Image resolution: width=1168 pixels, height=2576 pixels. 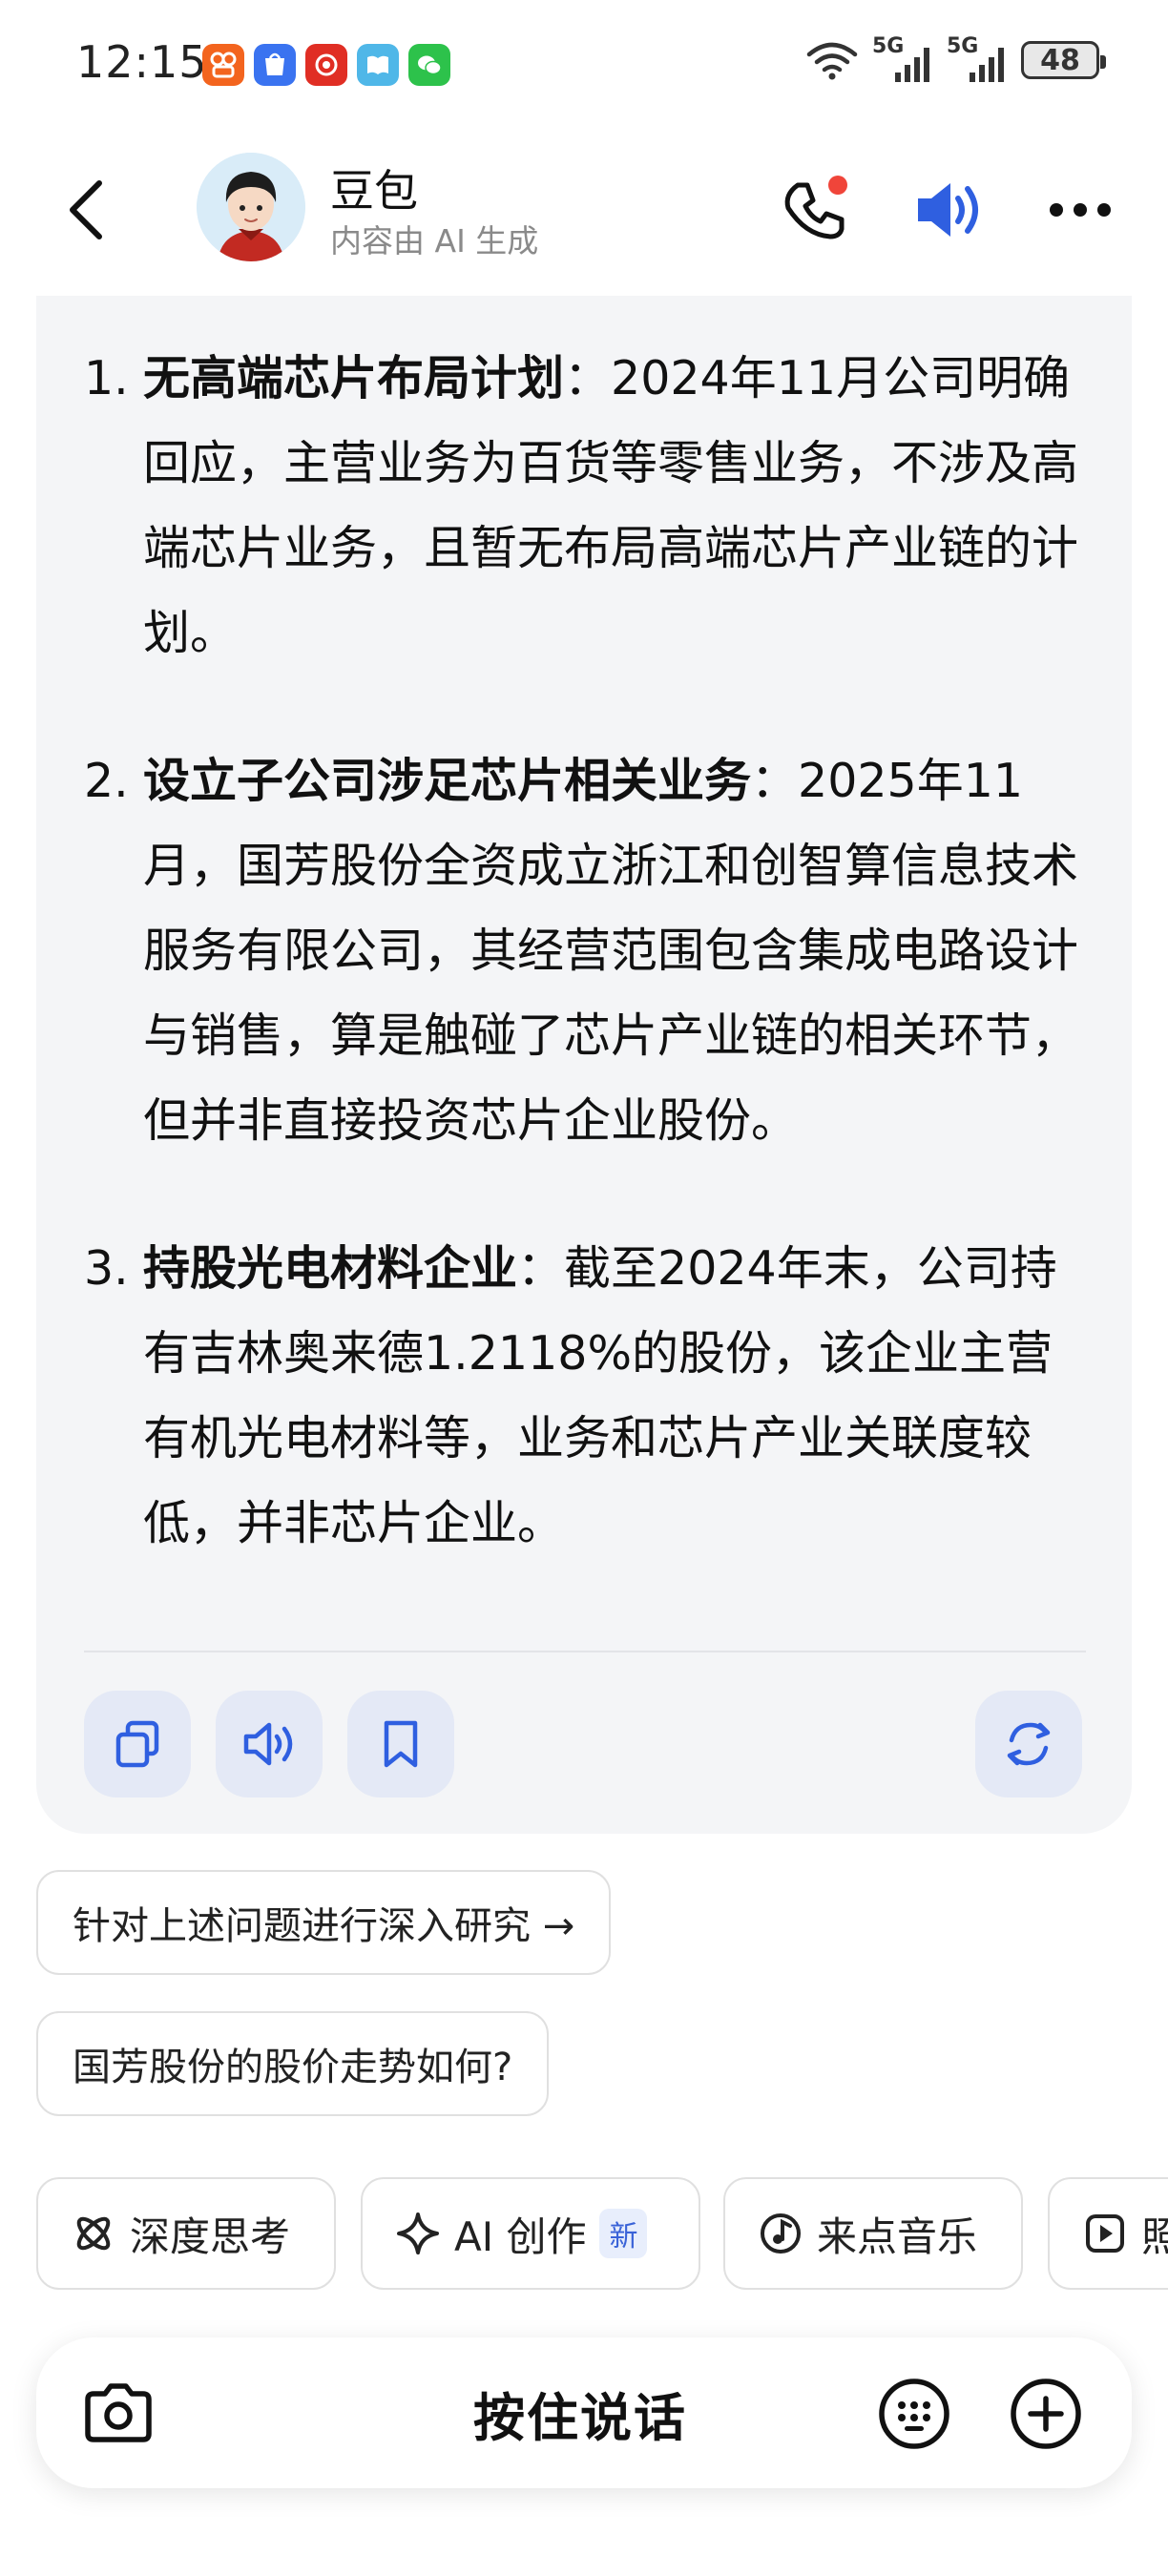 What do you see at coordinates (1154, 2236) in the screenshot?
I see `chip-label: 照` at bounding box center [1154, 2236].